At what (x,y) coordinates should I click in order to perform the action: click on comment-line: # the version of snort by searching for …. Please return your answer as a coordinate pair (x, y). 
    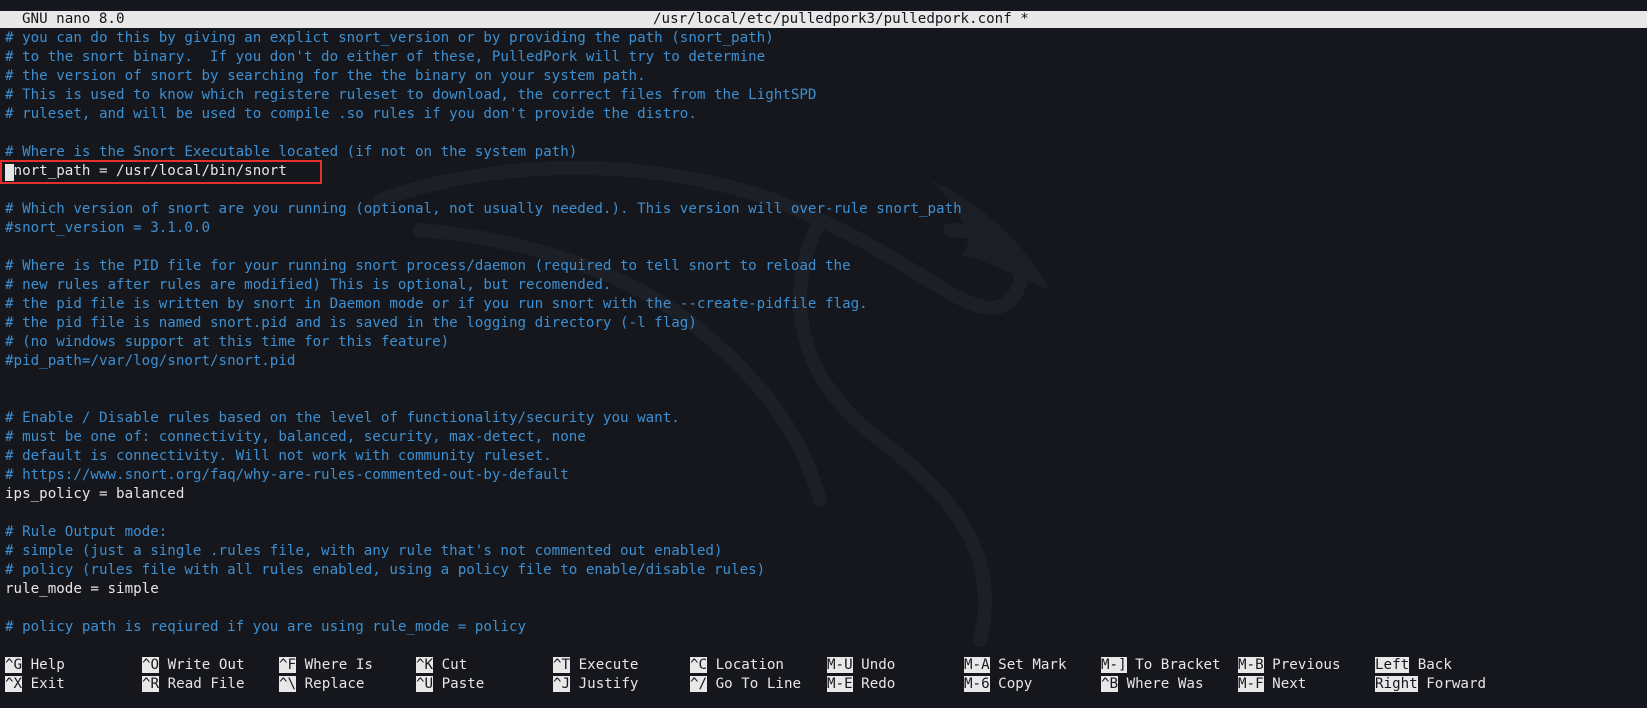
    Looking at the image, I should click on (825, 76).